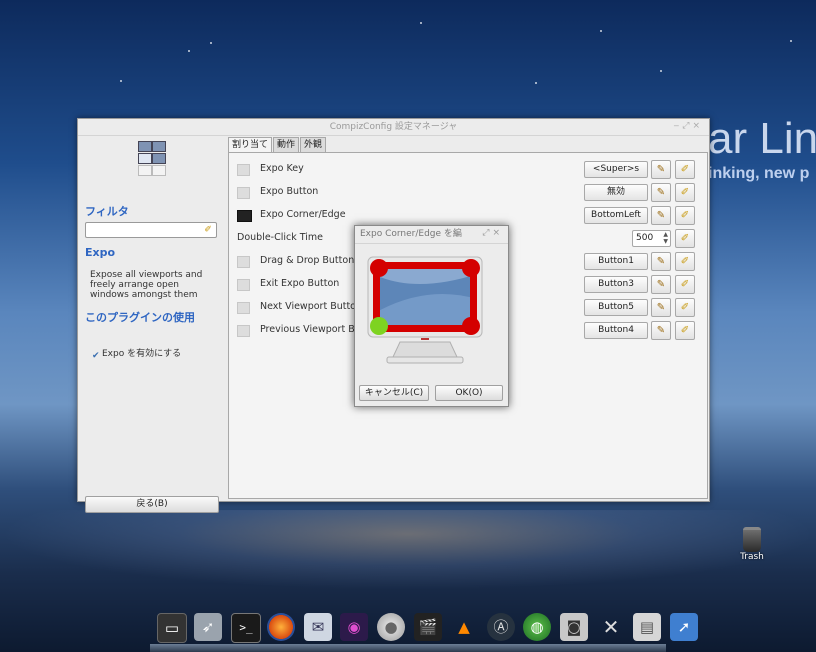 The image size is (816, 652). Describe the element at coordinates (466, 215) in the screenshot. I see `setting-row-expo-edge: Expo Corner/Edge BottomLeft ✎ ✐` at that location.